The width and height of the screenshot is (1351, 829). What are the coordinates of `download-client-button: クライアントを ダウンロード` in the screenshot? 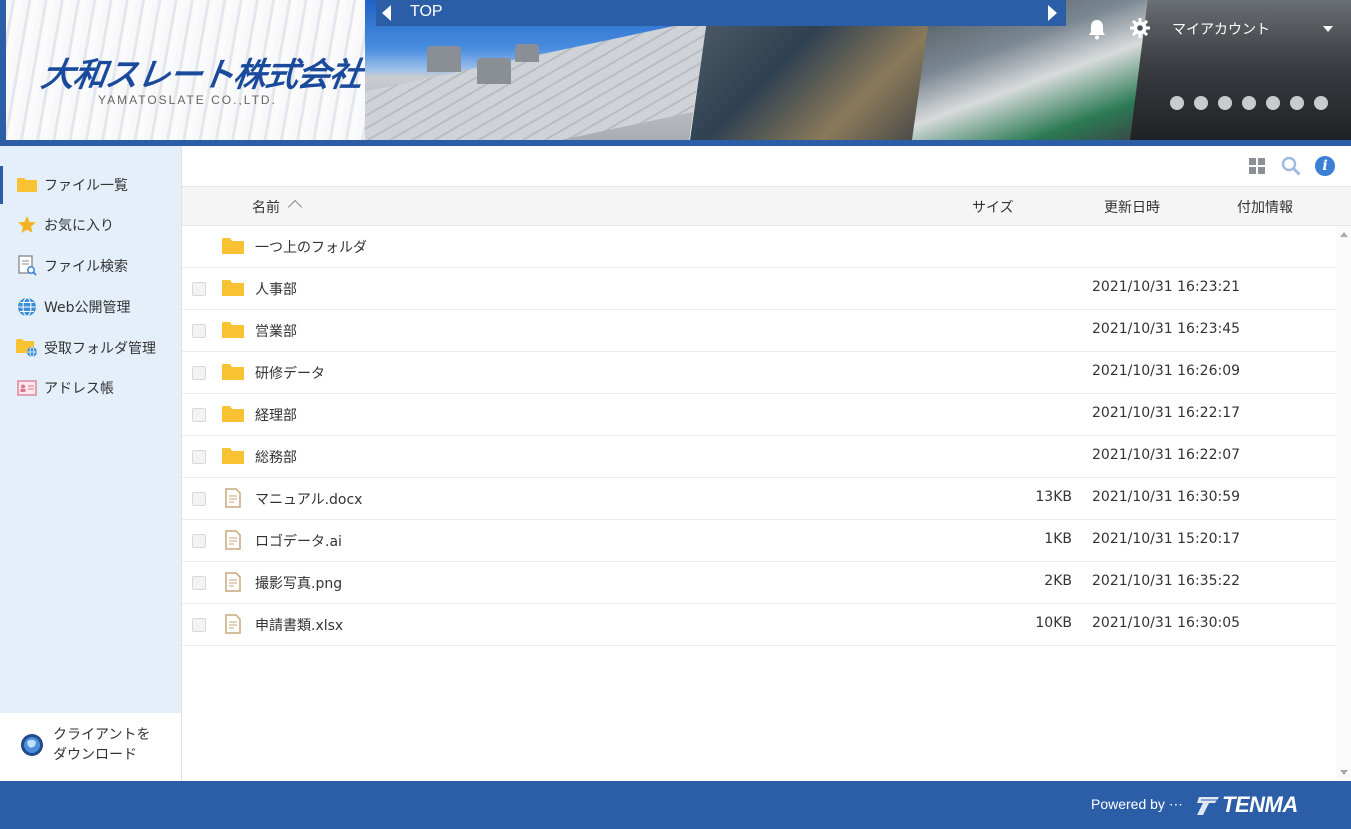 It's located at (90, 747).